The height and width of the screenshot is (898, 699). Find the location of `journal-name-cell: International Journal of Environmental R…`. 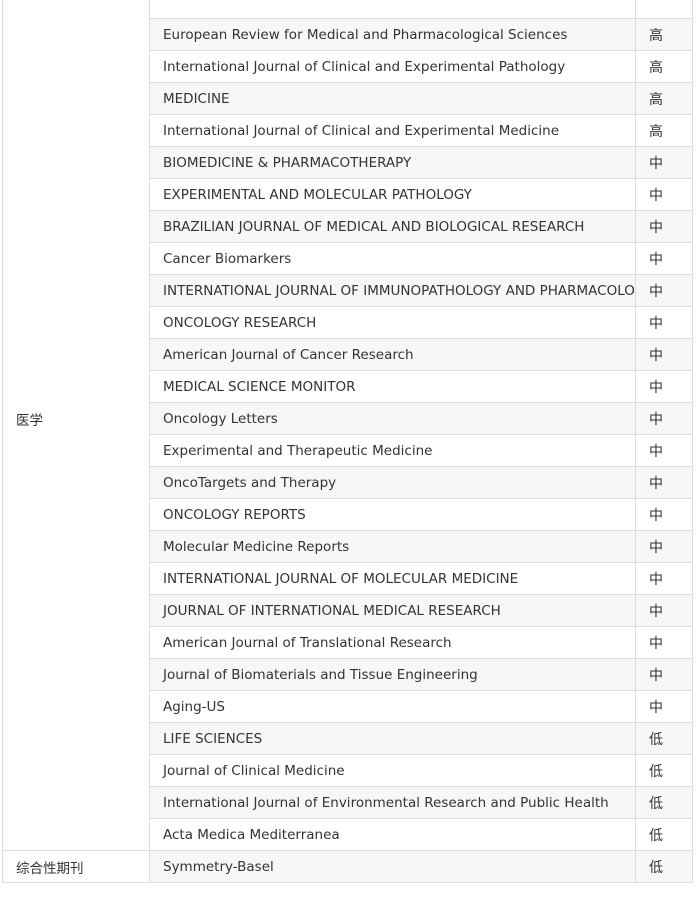

journal-name-cell: International Journal of Environmental R… is located at coordinates (392, 802).